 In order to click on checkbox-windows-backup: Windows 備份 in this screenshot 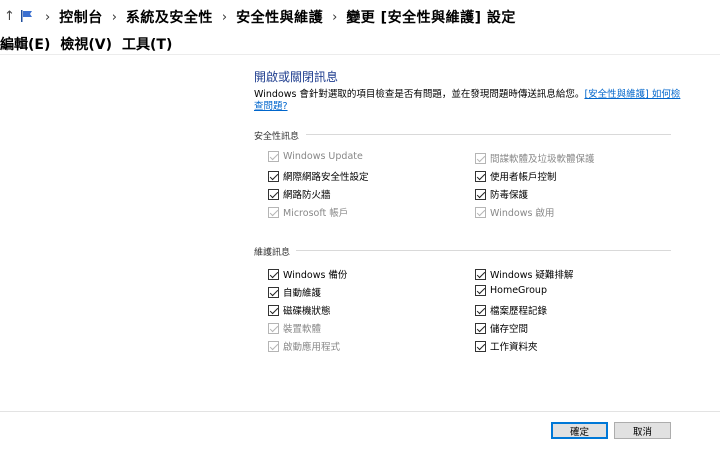, I will do `click(307, 274)`.